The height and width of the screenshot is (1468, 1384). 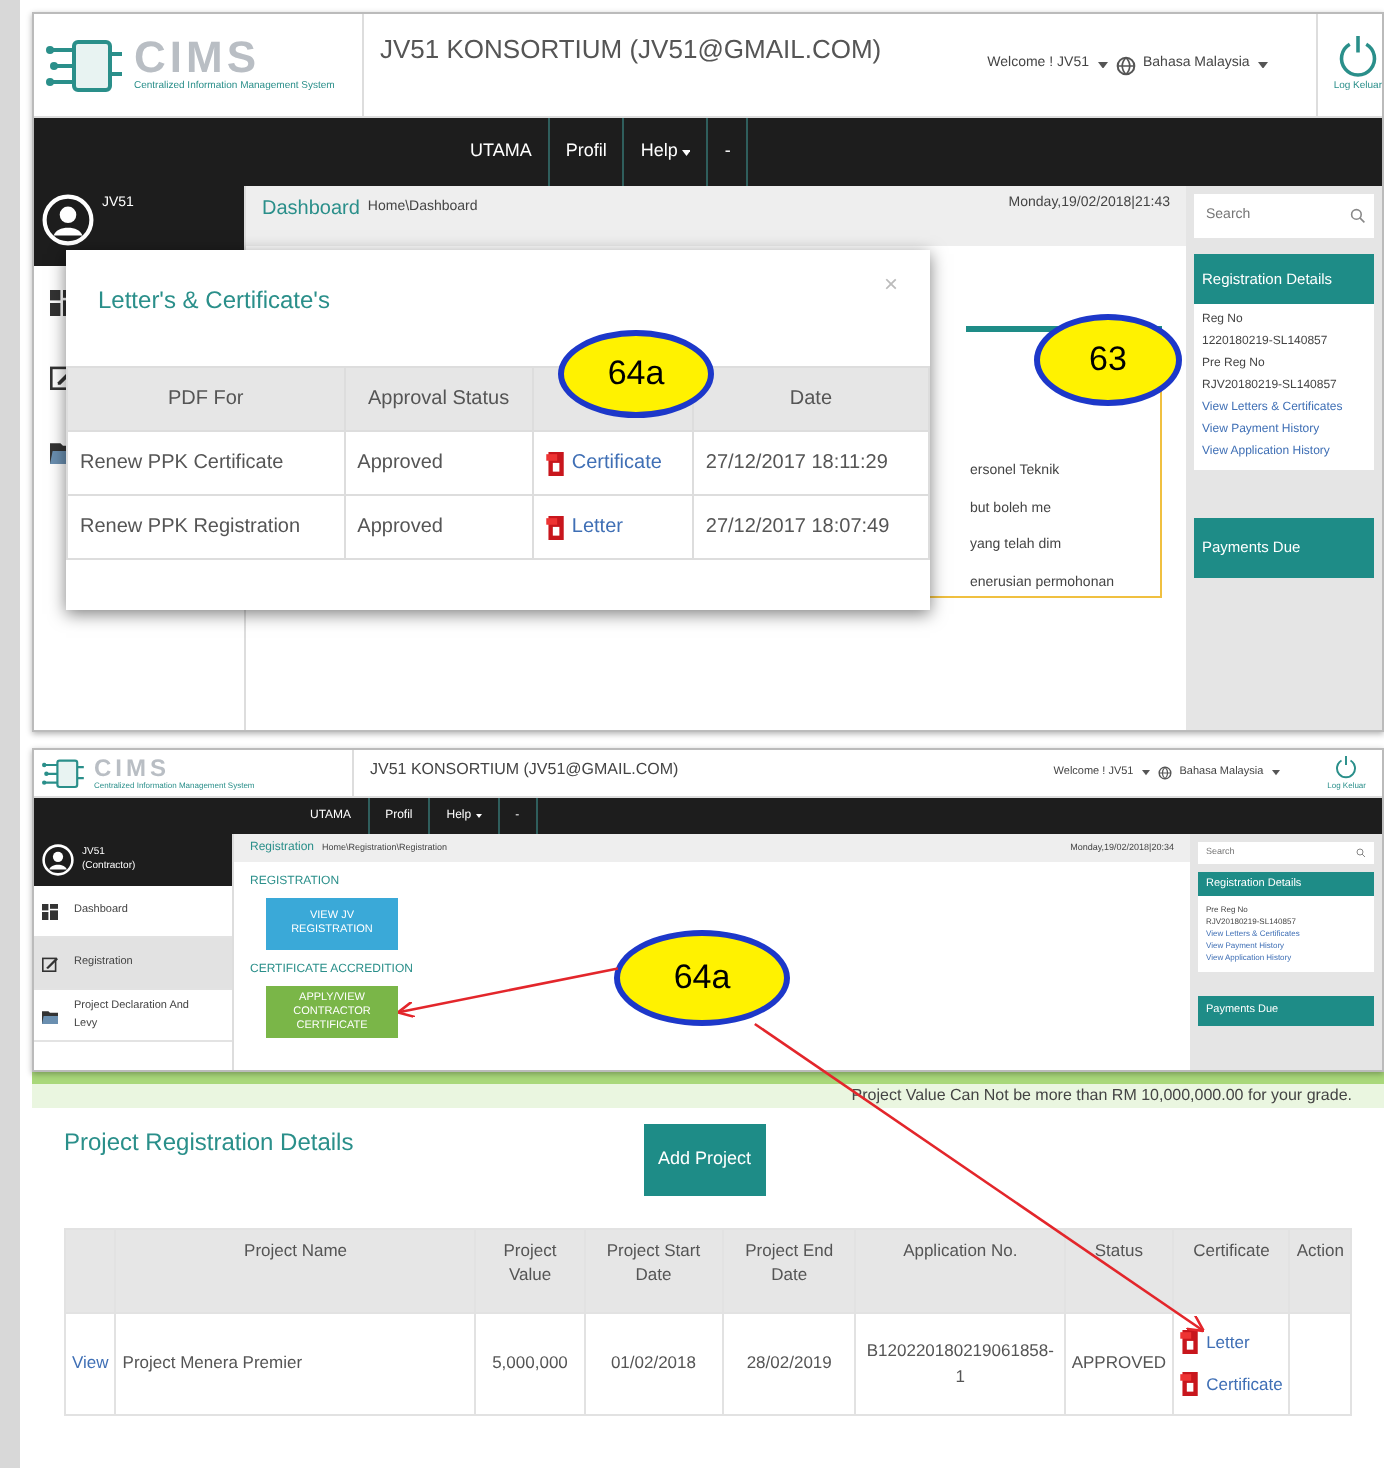 What do you see at coordinates (960, 1363) in the screenshot?
I see `table-cell: B120220180219061858-1` at bounding box center [960, 1363].